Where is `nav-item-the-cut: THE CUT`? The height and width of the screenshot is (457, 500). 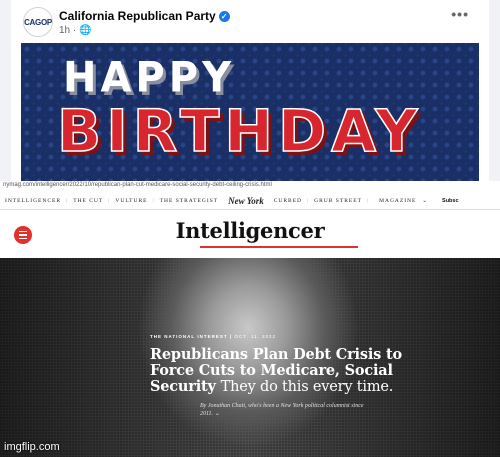 nav-item-the-cut: THE CUT is located at coordinates (88, 201).